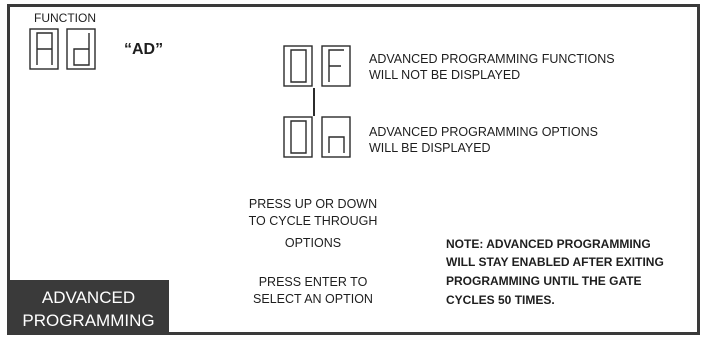  What do you see at coordinates (430, 148) in the screenshot?
I see `option-on-line-2: WILL BE DISPLAYED` at bounding box center [430, 148].